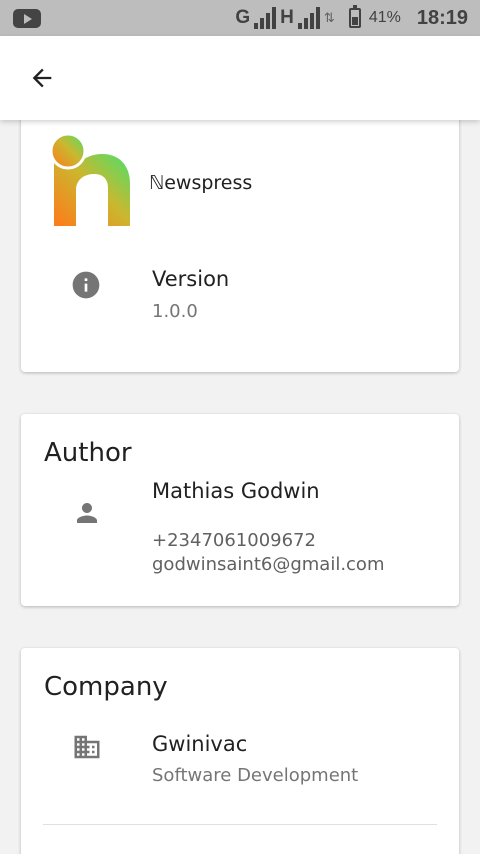 This screenshot has height=854, width=480. What do you see at coordinates (240, 78) in the screenshot?
I see `app-bar` at bounding box center [240, 78].